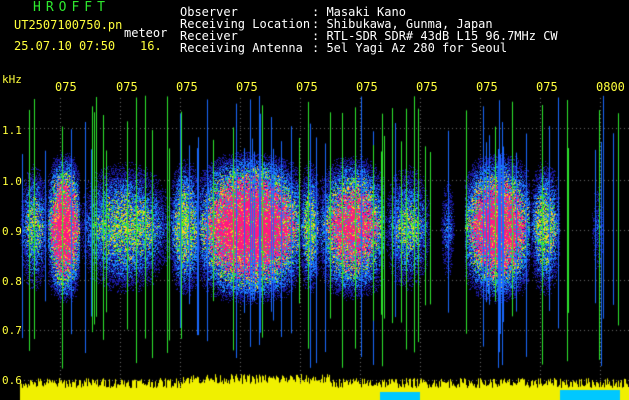  Describe the element at coordinates (146, 33) in the screenshot. I see `meteor-label: meteor` at that location.